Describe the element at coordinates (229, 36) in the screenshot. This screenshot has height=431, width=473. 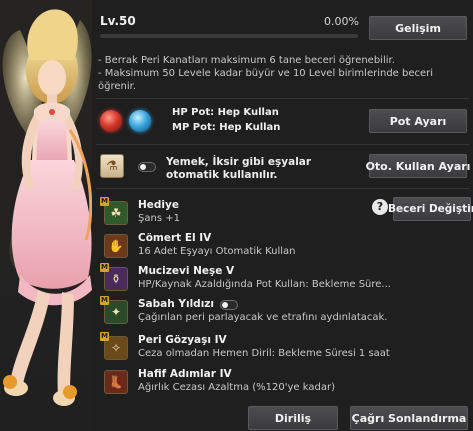
I see `xp-progress-bar` at that location.